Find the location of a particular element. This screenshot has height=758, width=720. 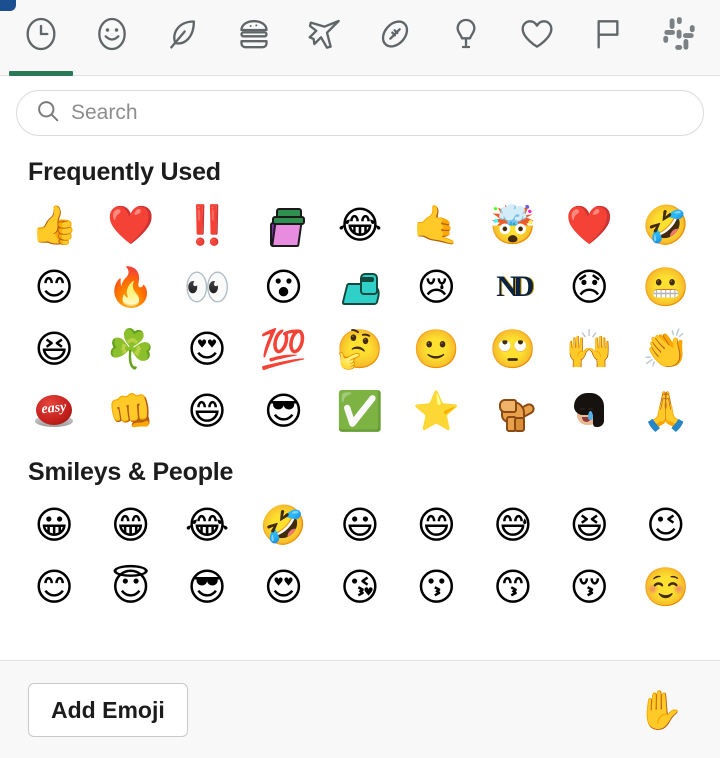

emoji-kissing-closed-eyes: 😚 is located at coordinates (589, 587).